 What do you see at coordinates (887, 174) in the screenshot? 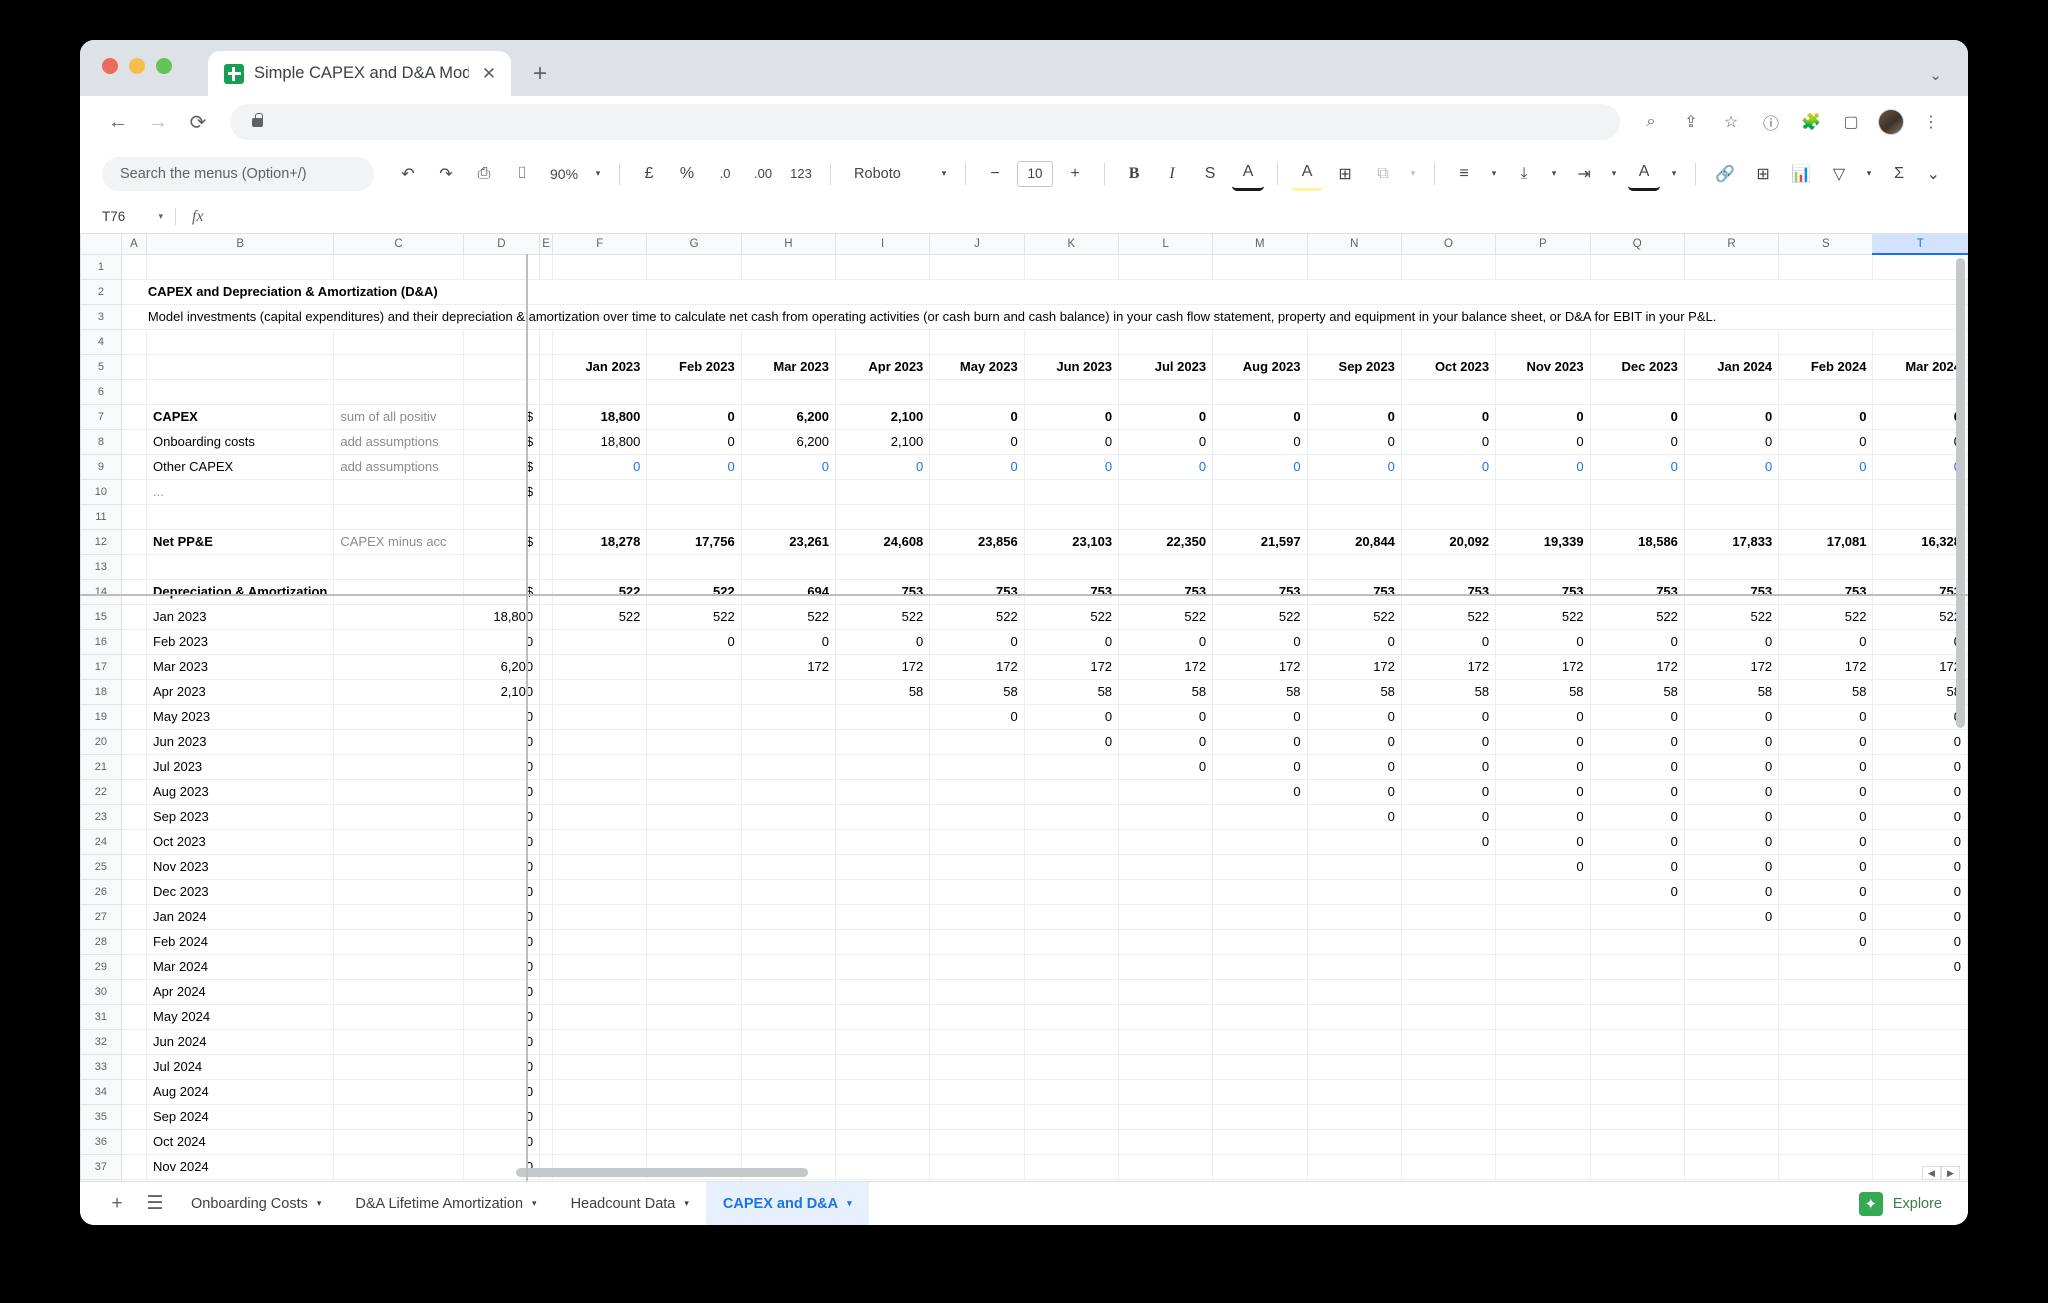
I see `font-family-select: Roboto` at bounding box center [887, 174].